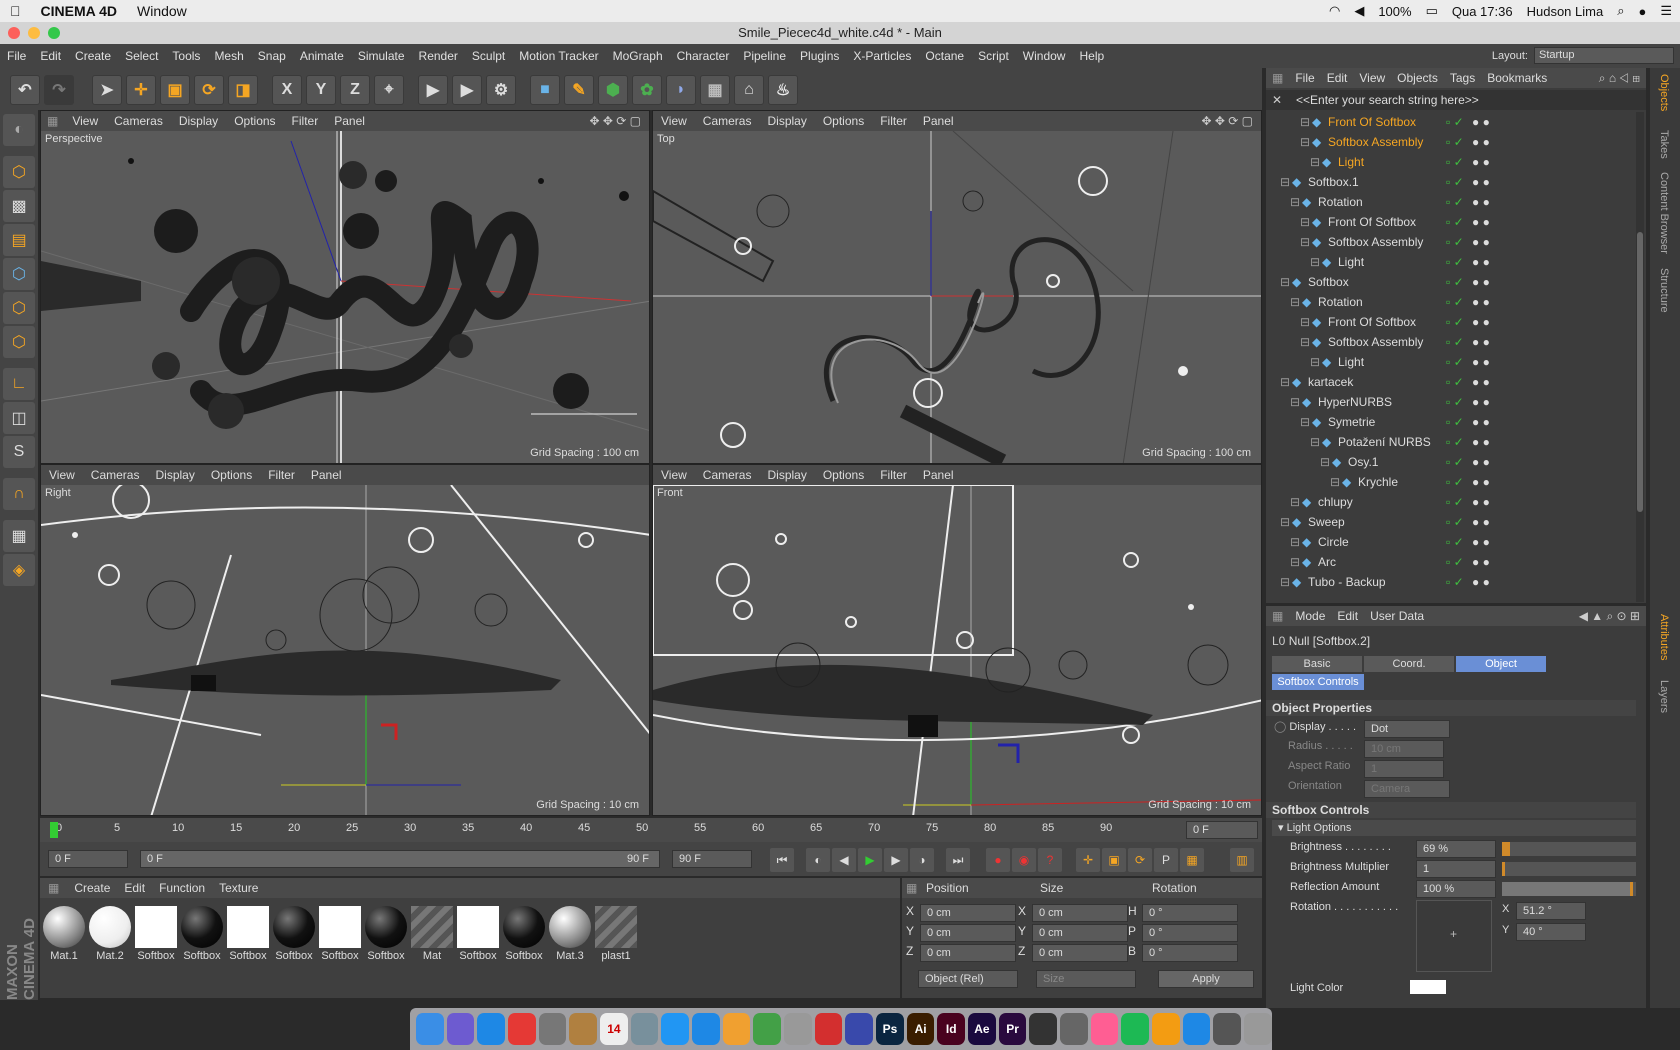 The height and width of the screenshot is (1050, 1680). Describe the element at coordinates (1227, 121) in the screenshot. I see `viewport-navigation-icon: ✥ ✥ ⟳ ▢` at that location.